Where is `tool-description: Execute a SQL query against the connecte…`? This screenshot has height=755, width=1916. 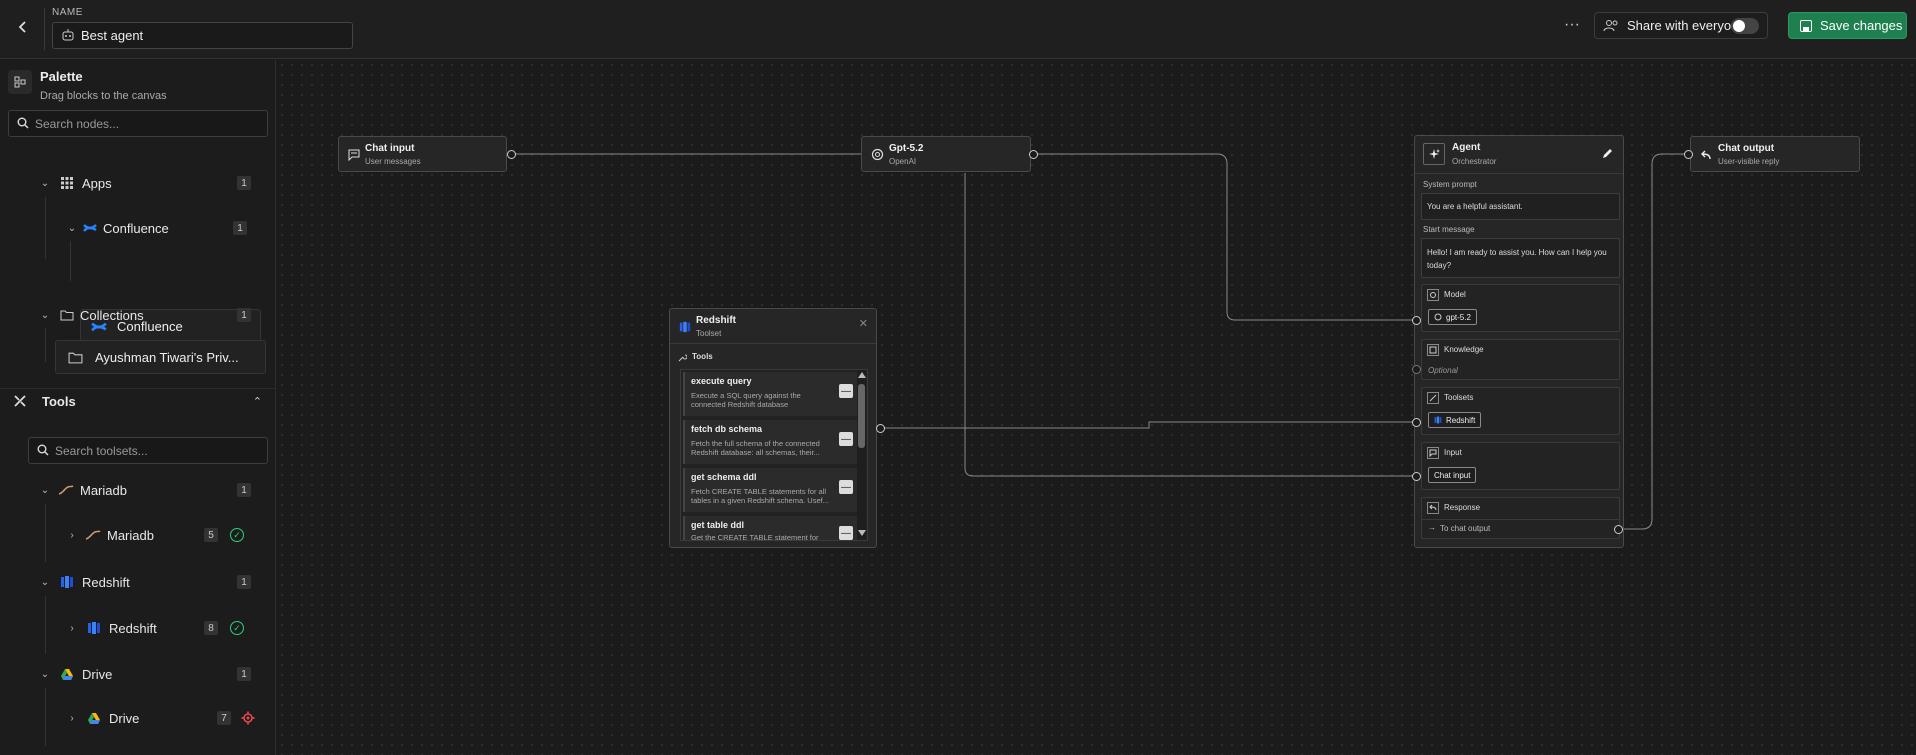
tool-description: Execute a SQL query against the connecte… is located at coordinates (746, 400).